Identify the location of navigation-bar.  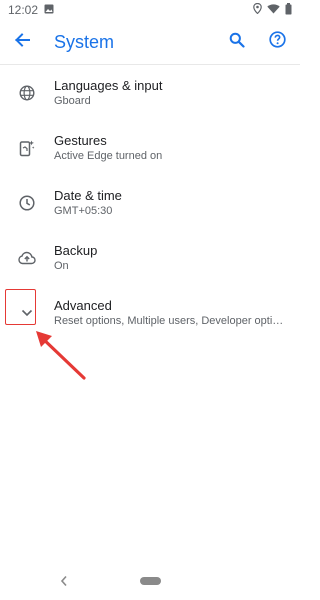
(150, 582).